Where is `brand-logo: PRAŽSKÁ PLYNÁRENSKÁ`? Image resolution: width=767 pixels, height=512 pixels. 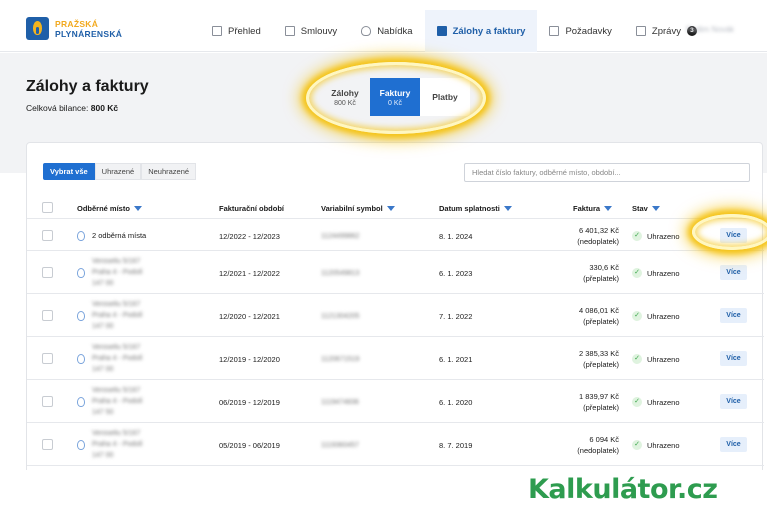
brand-logo: PRAŽSKÁ PLYNÁRENSKÁ is located at coordinates (74, 28).